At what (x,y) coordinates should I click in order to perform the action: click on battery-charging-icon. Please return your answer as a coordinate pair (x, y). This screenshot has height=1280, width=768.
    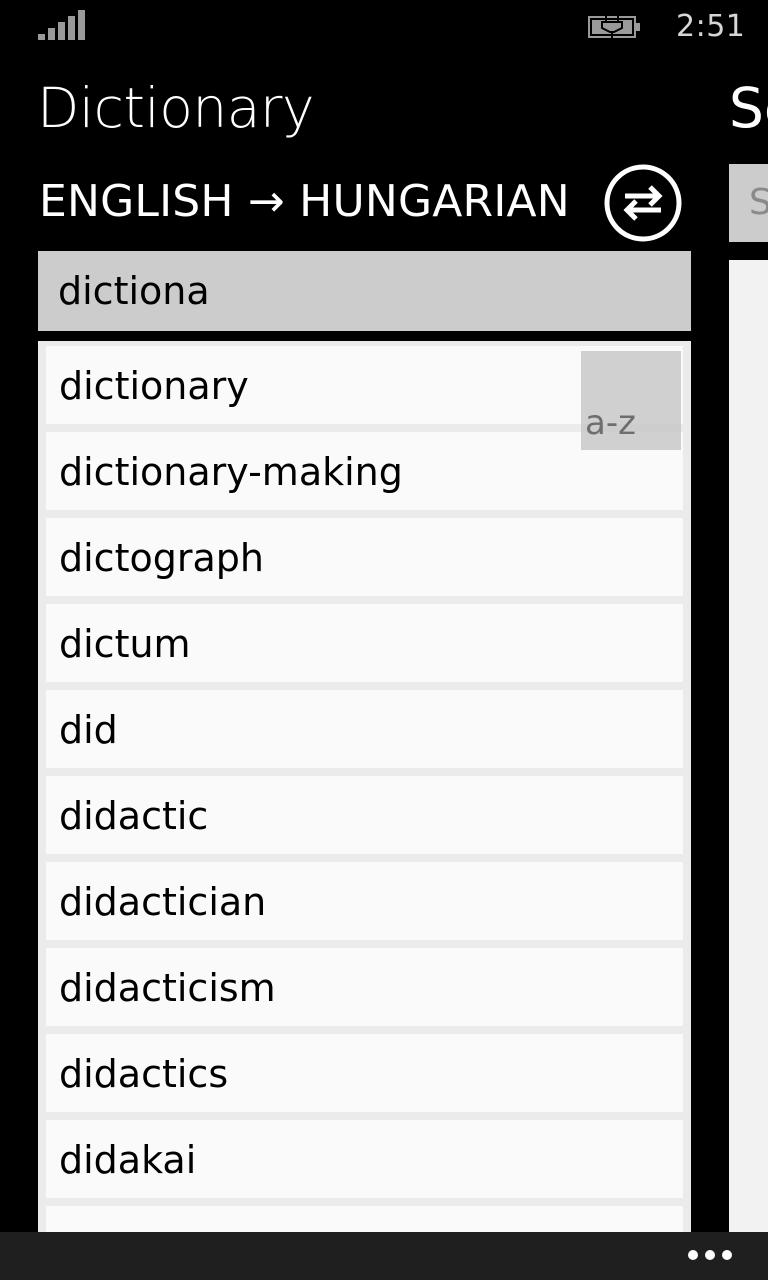
    Looking at the image, I should click on (614, 27).